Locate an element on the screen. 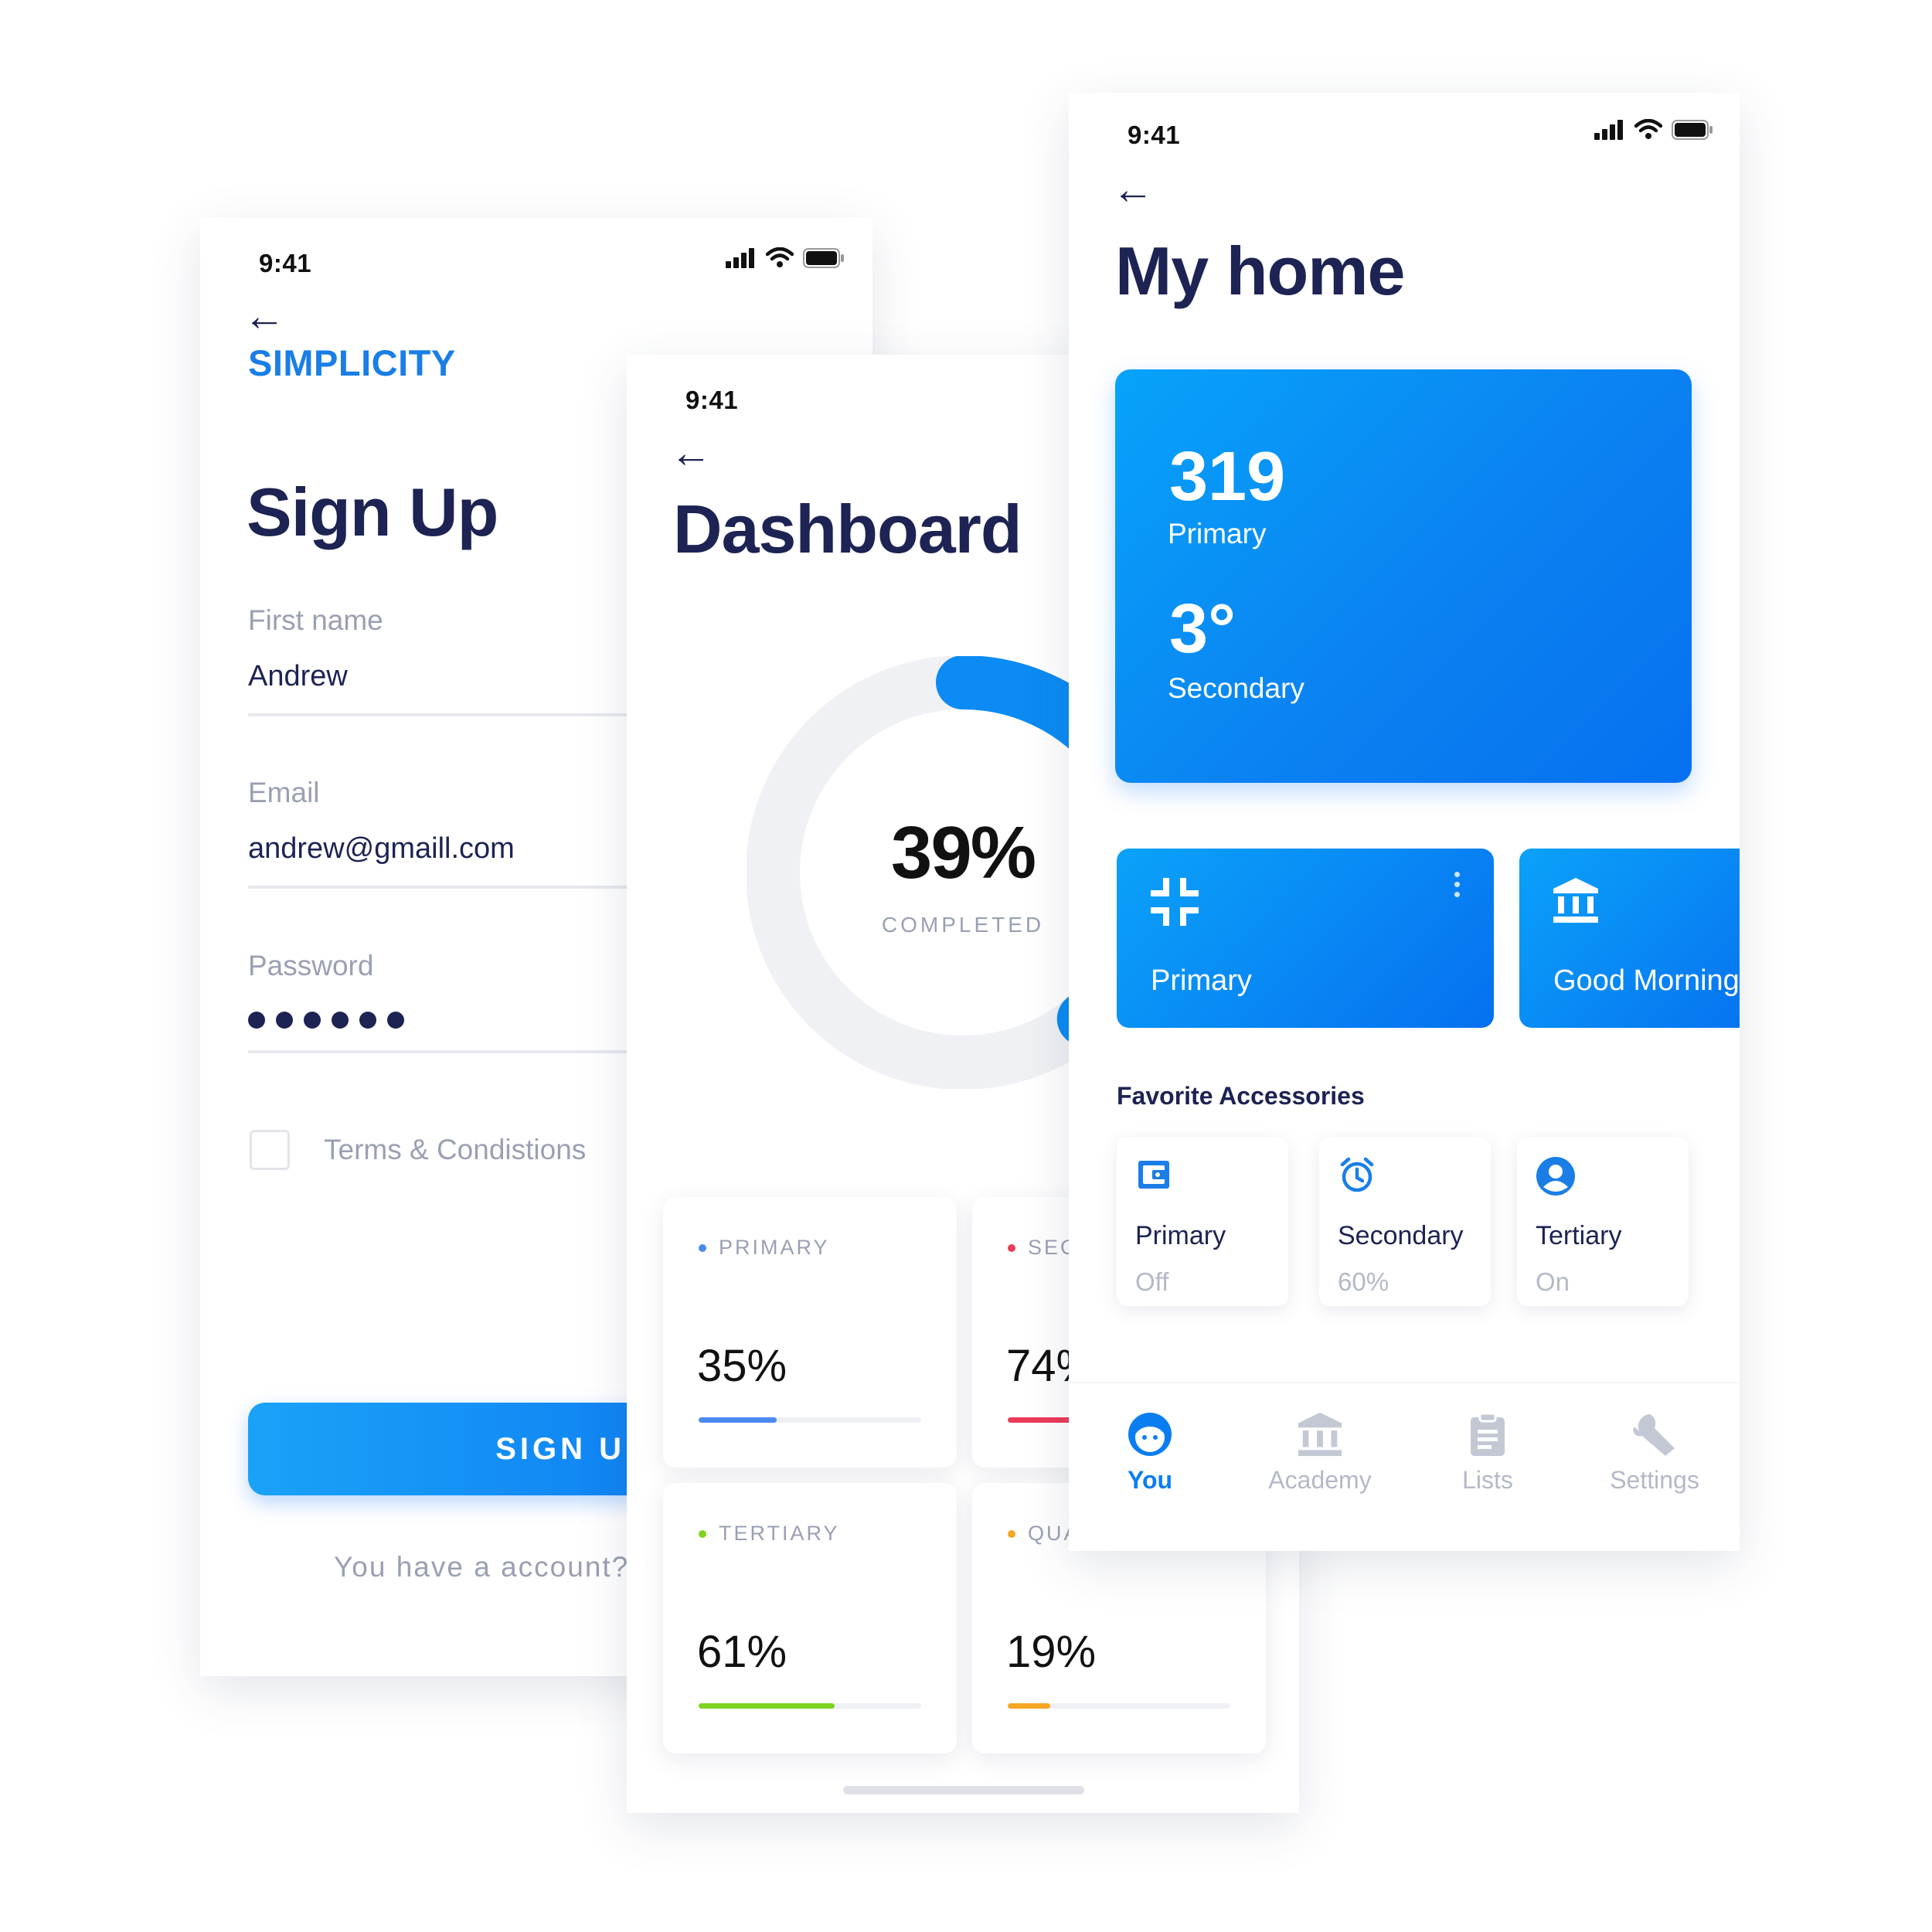 This screenshot has width=1932, height=1932. card-value: 61% is located at coordinates (742, 1652).